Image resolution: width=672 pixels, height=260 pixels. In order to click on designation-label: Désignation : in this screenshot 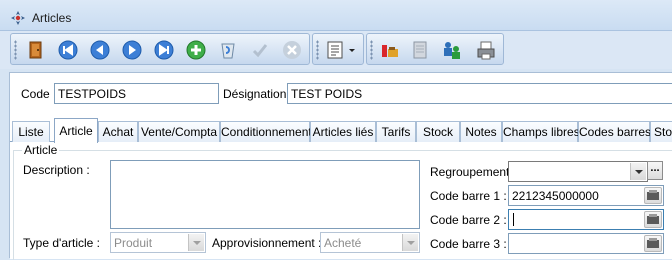, I will do `click(258, 94)`.